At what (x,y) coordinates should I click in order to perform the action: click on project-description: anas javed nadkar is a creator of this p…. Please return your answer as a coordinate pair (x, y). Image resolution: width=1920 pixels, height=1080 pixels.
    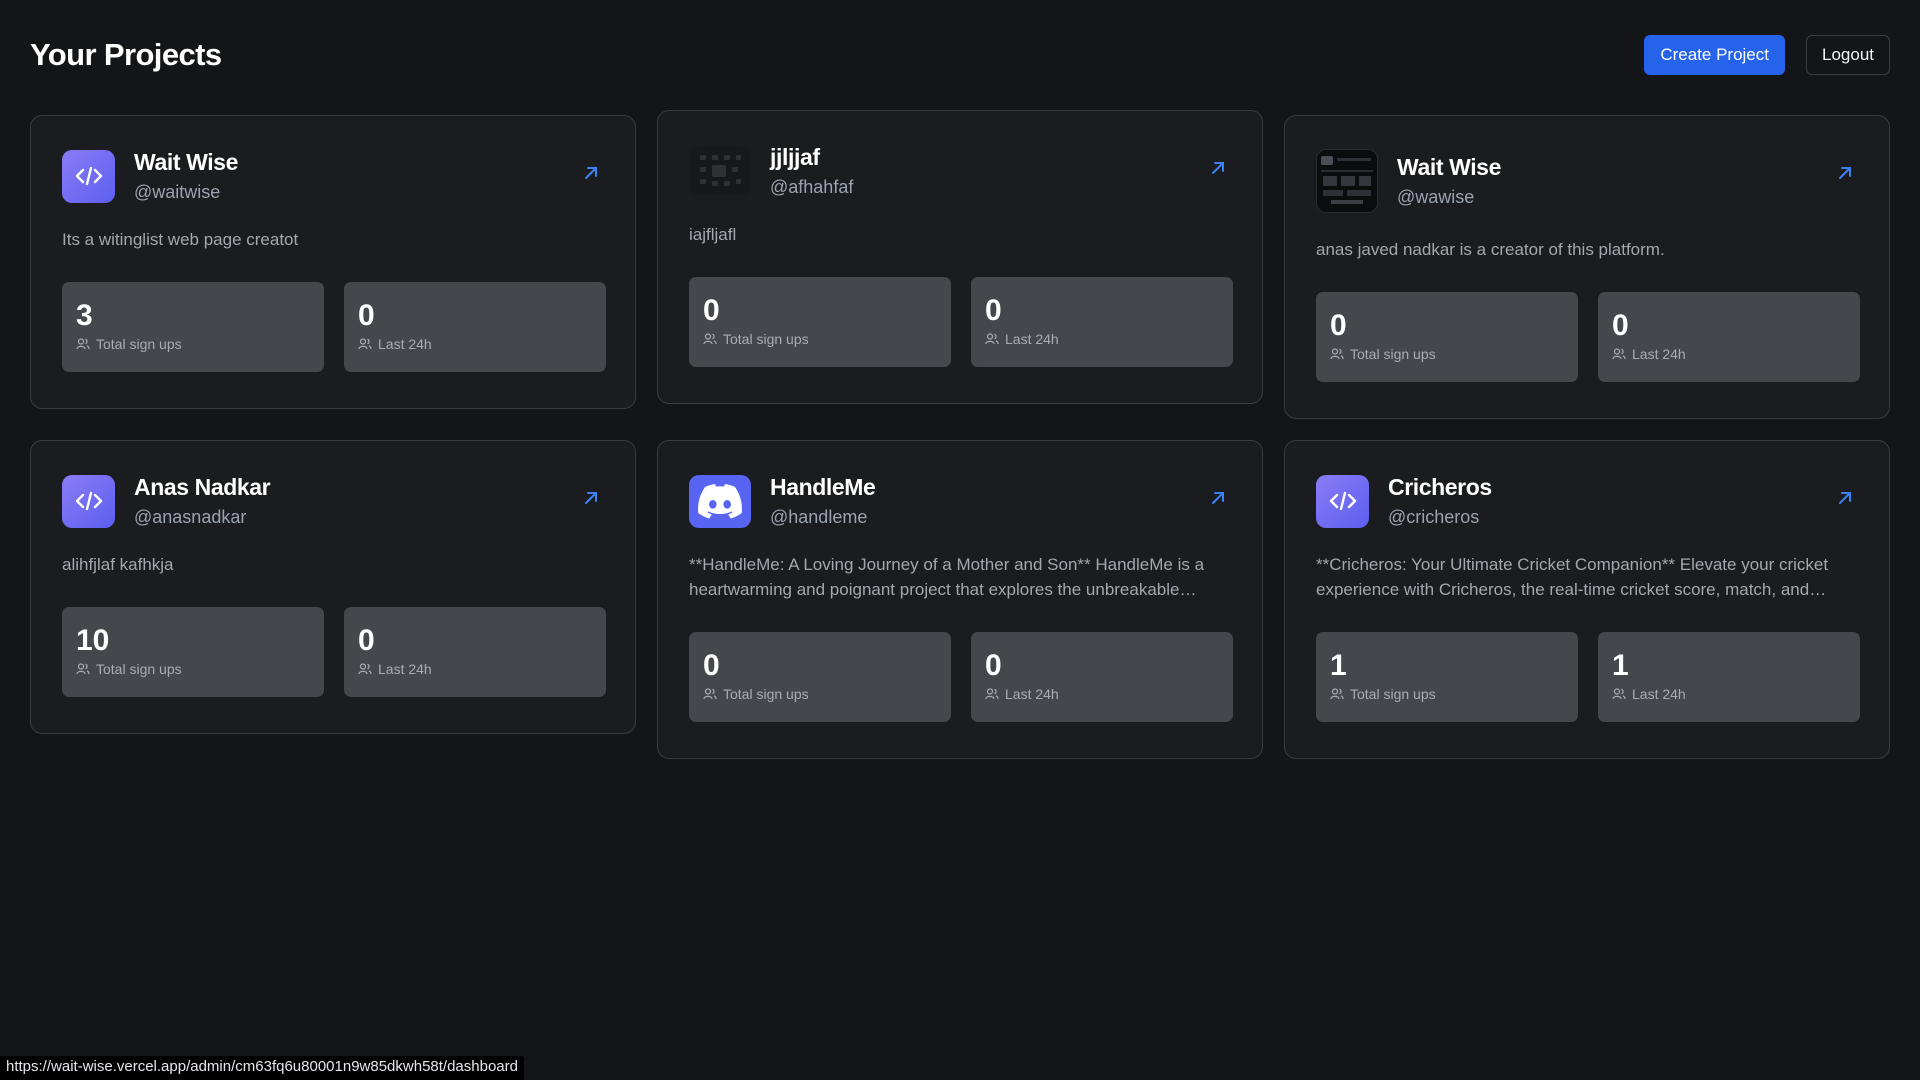
    Looking at the image, I should click on (1490, 249).